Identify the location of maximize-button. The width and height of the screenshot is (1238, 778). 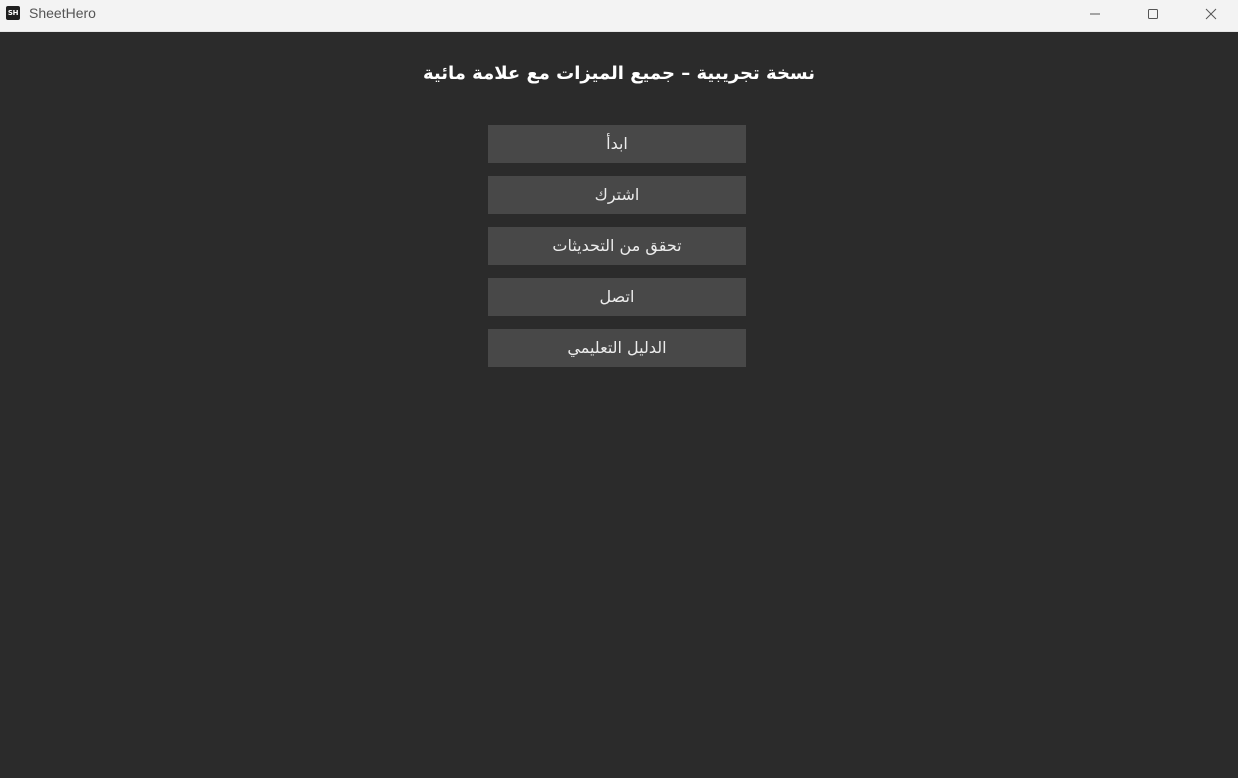
(1153, 14).